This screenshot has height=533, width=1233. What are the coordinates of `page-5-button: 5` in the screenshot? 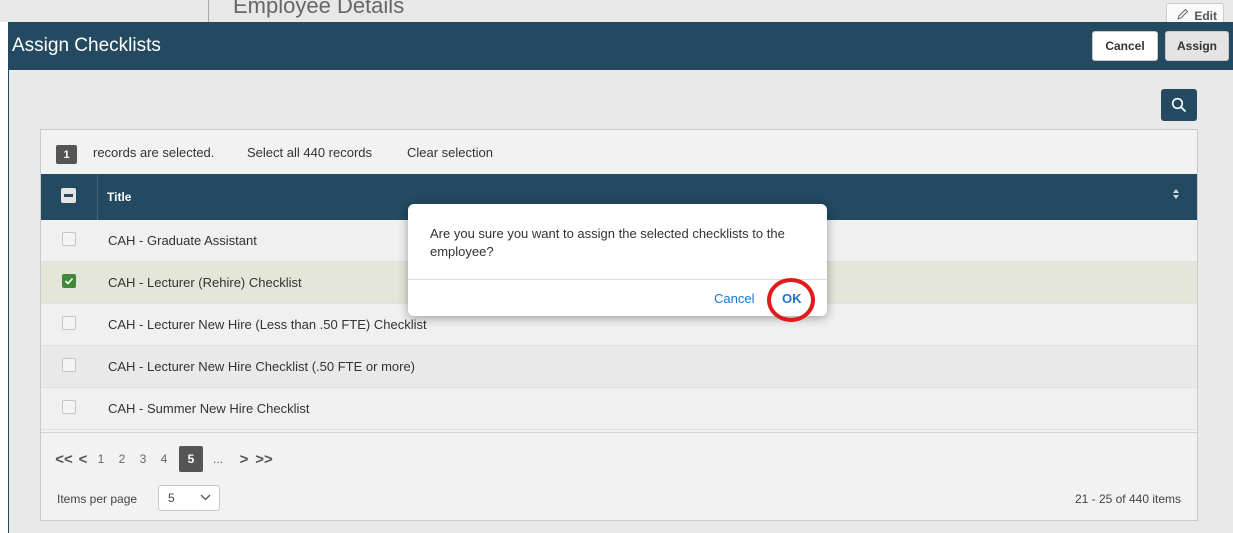 It's located at (191, 459).